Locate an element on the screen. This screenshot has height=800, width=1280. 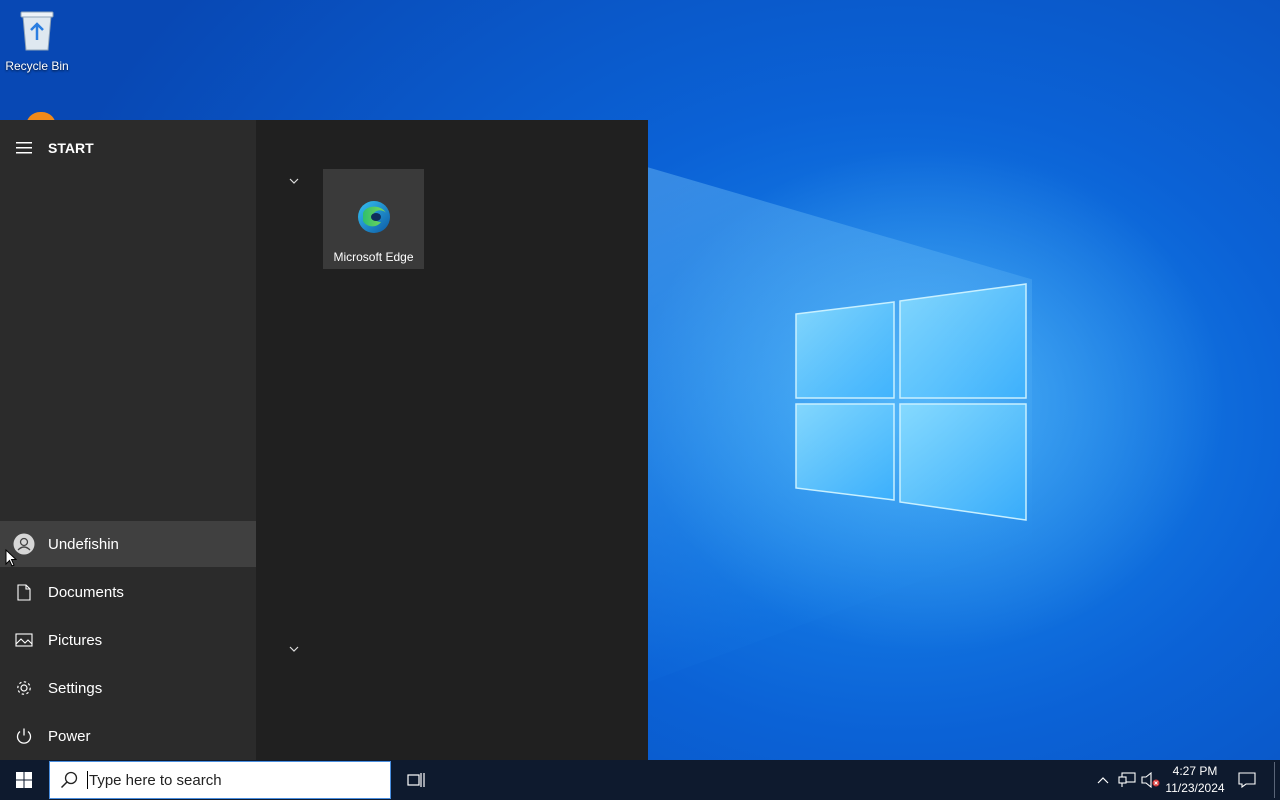
tile-microsoft-edge: Microsoft Edge is located at coordinates (373, 219).